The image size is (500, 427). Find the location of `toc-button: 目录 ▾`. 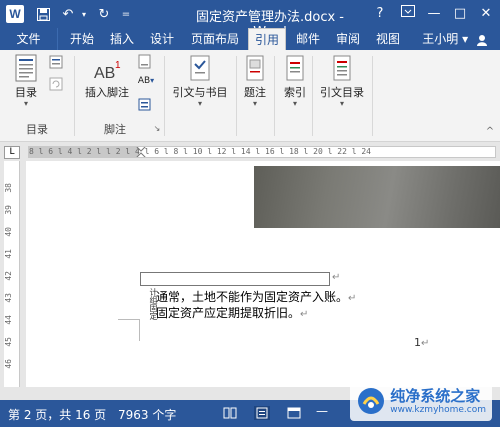

toc-button: 目录 ▾ is located at coordinates (26, 81).